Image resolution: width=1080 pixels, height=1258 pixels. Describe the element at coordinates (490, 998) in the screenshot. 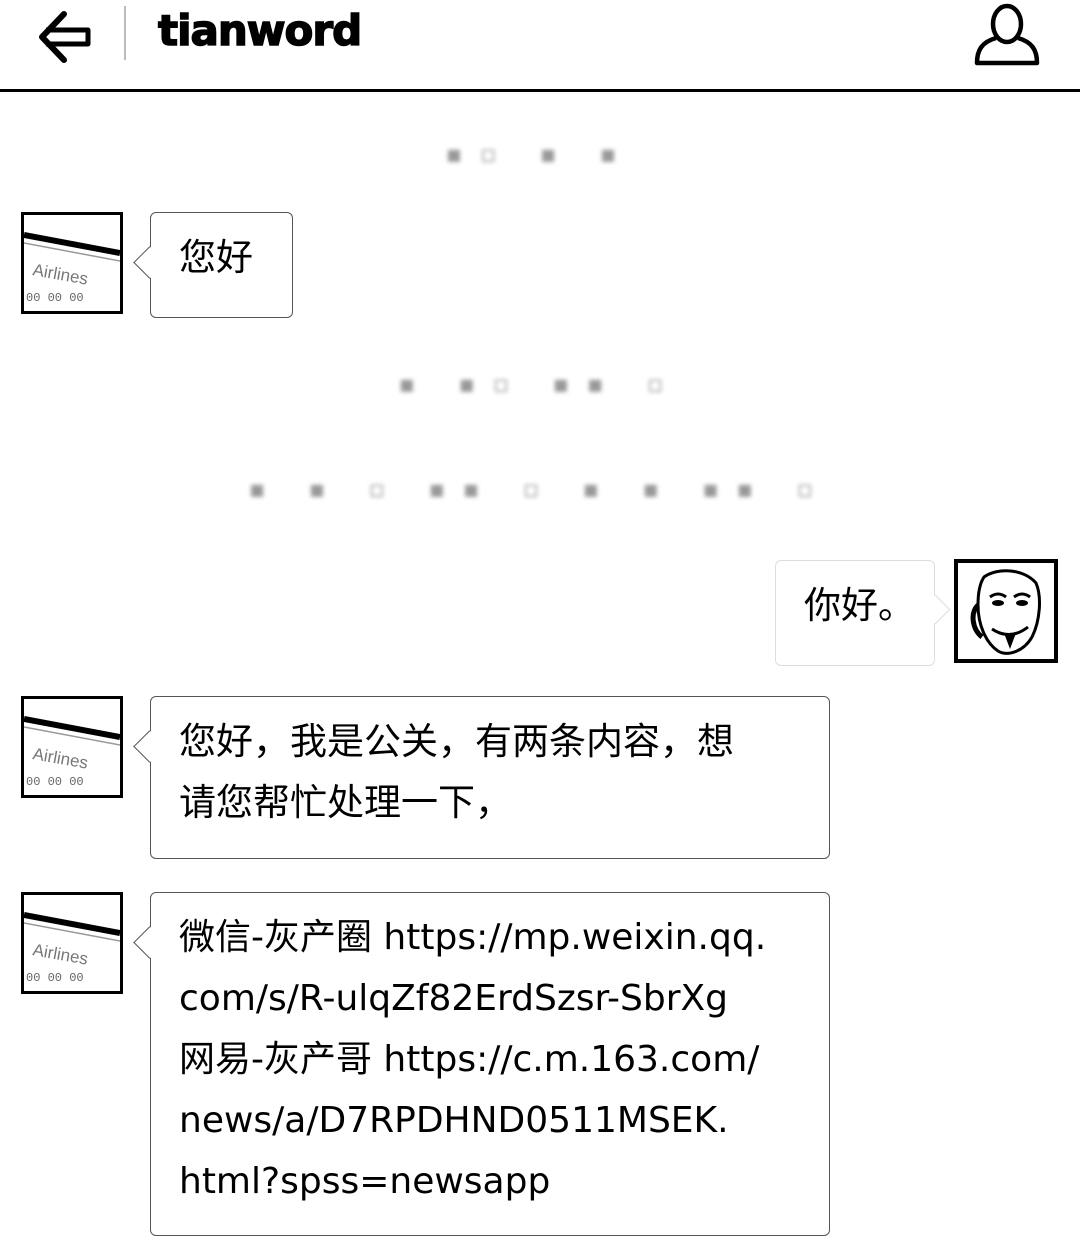

I see `message-link-line: com/s/R-ulqZf82ErdSzsr-SbrXg` at that location.